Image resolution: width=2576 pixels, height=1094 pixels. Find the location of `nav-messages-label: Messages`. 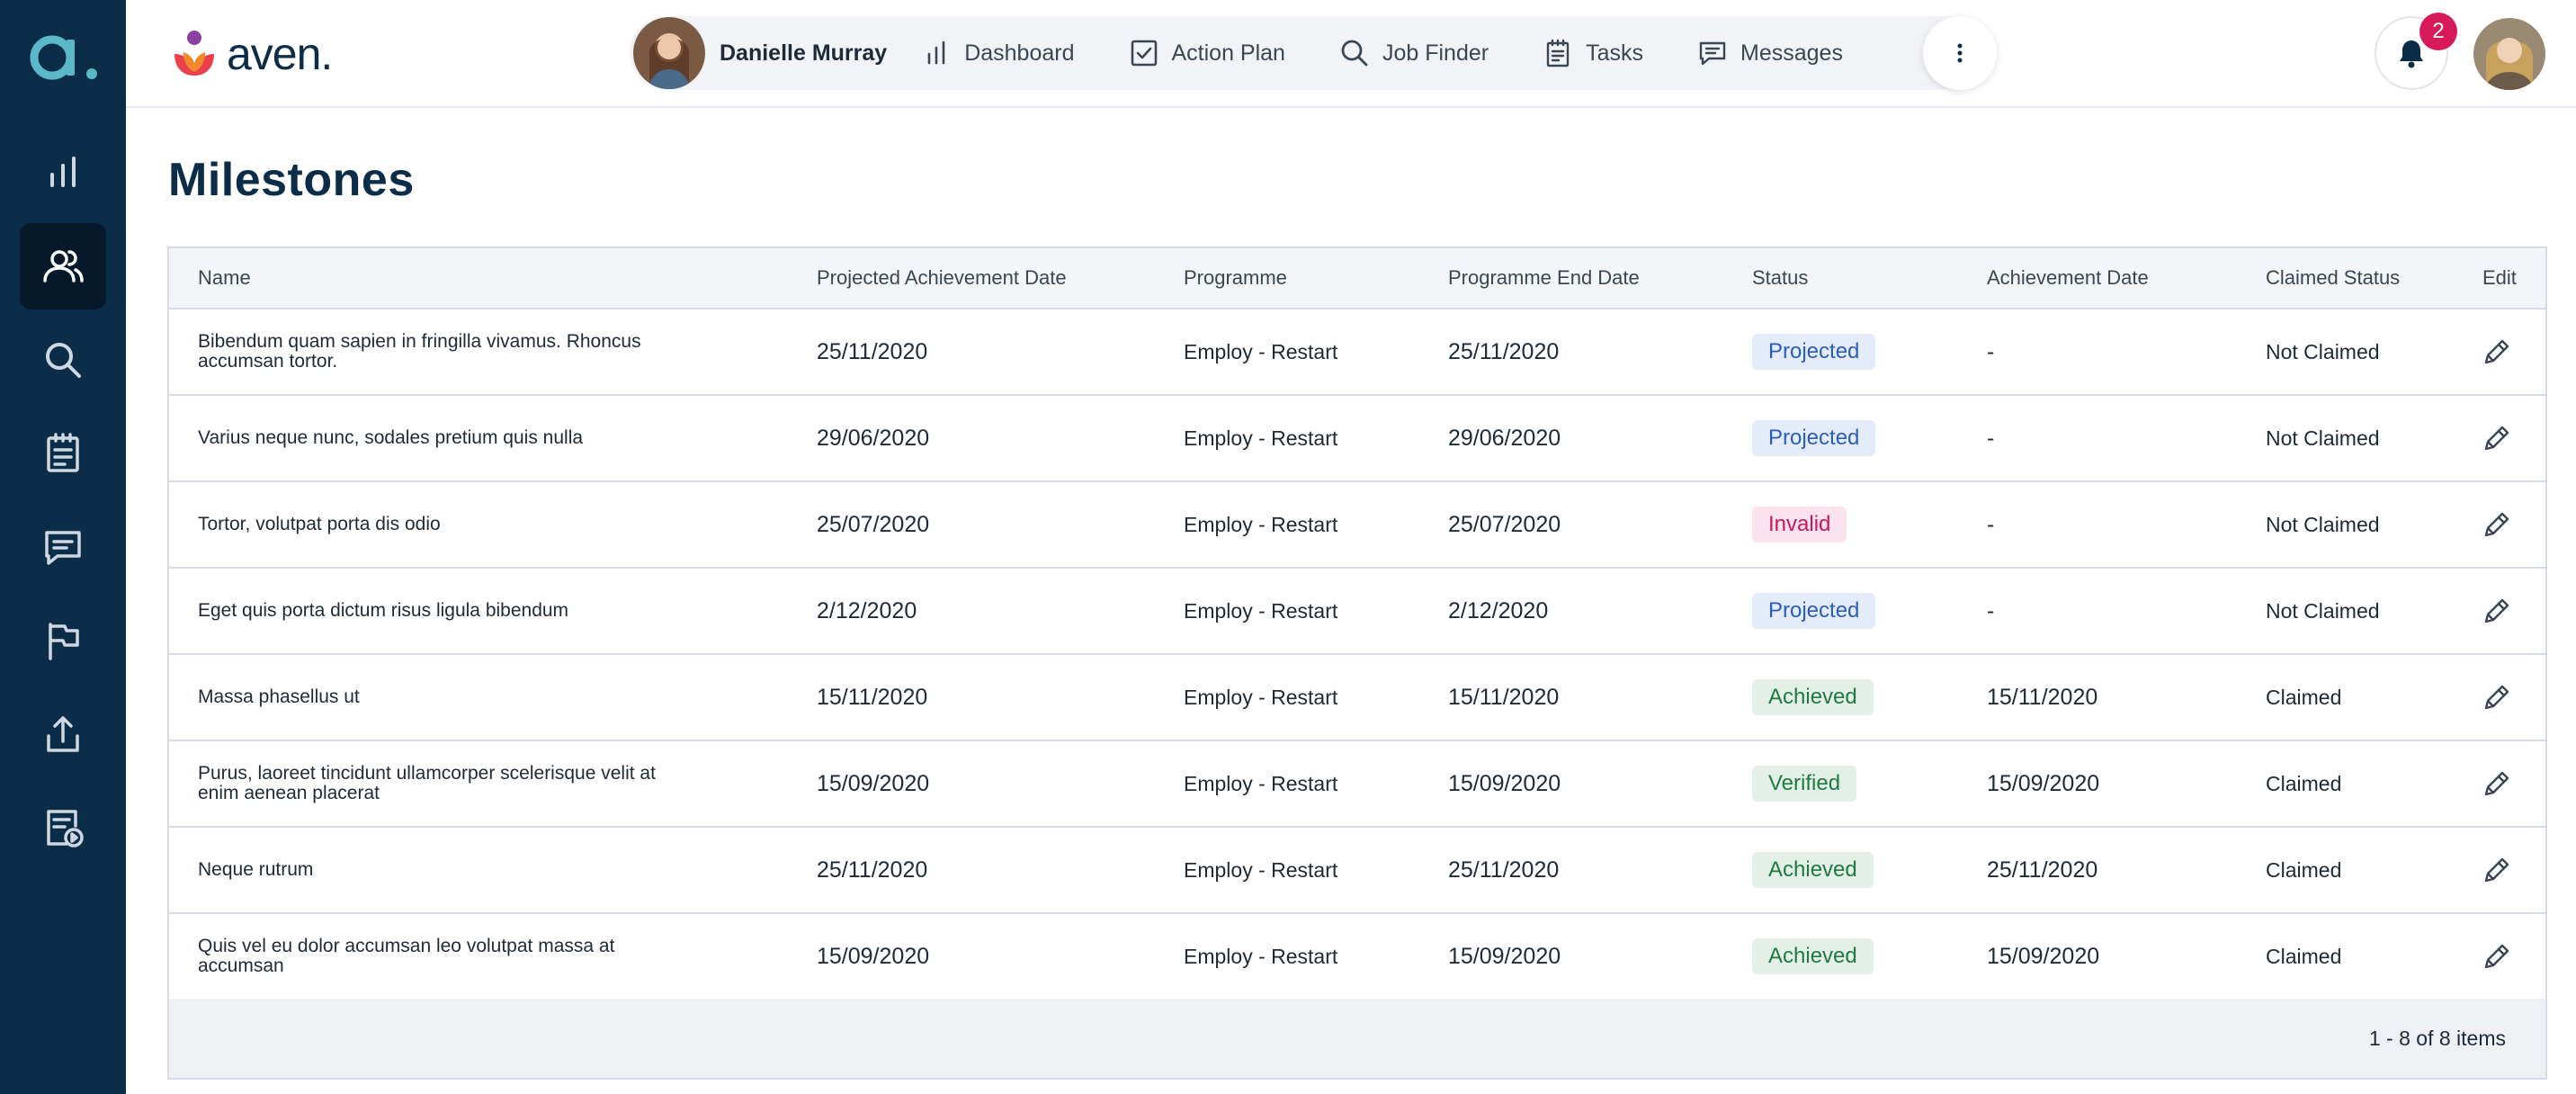

nav-messages-label: Messages is located at coordinates (1791, 53).